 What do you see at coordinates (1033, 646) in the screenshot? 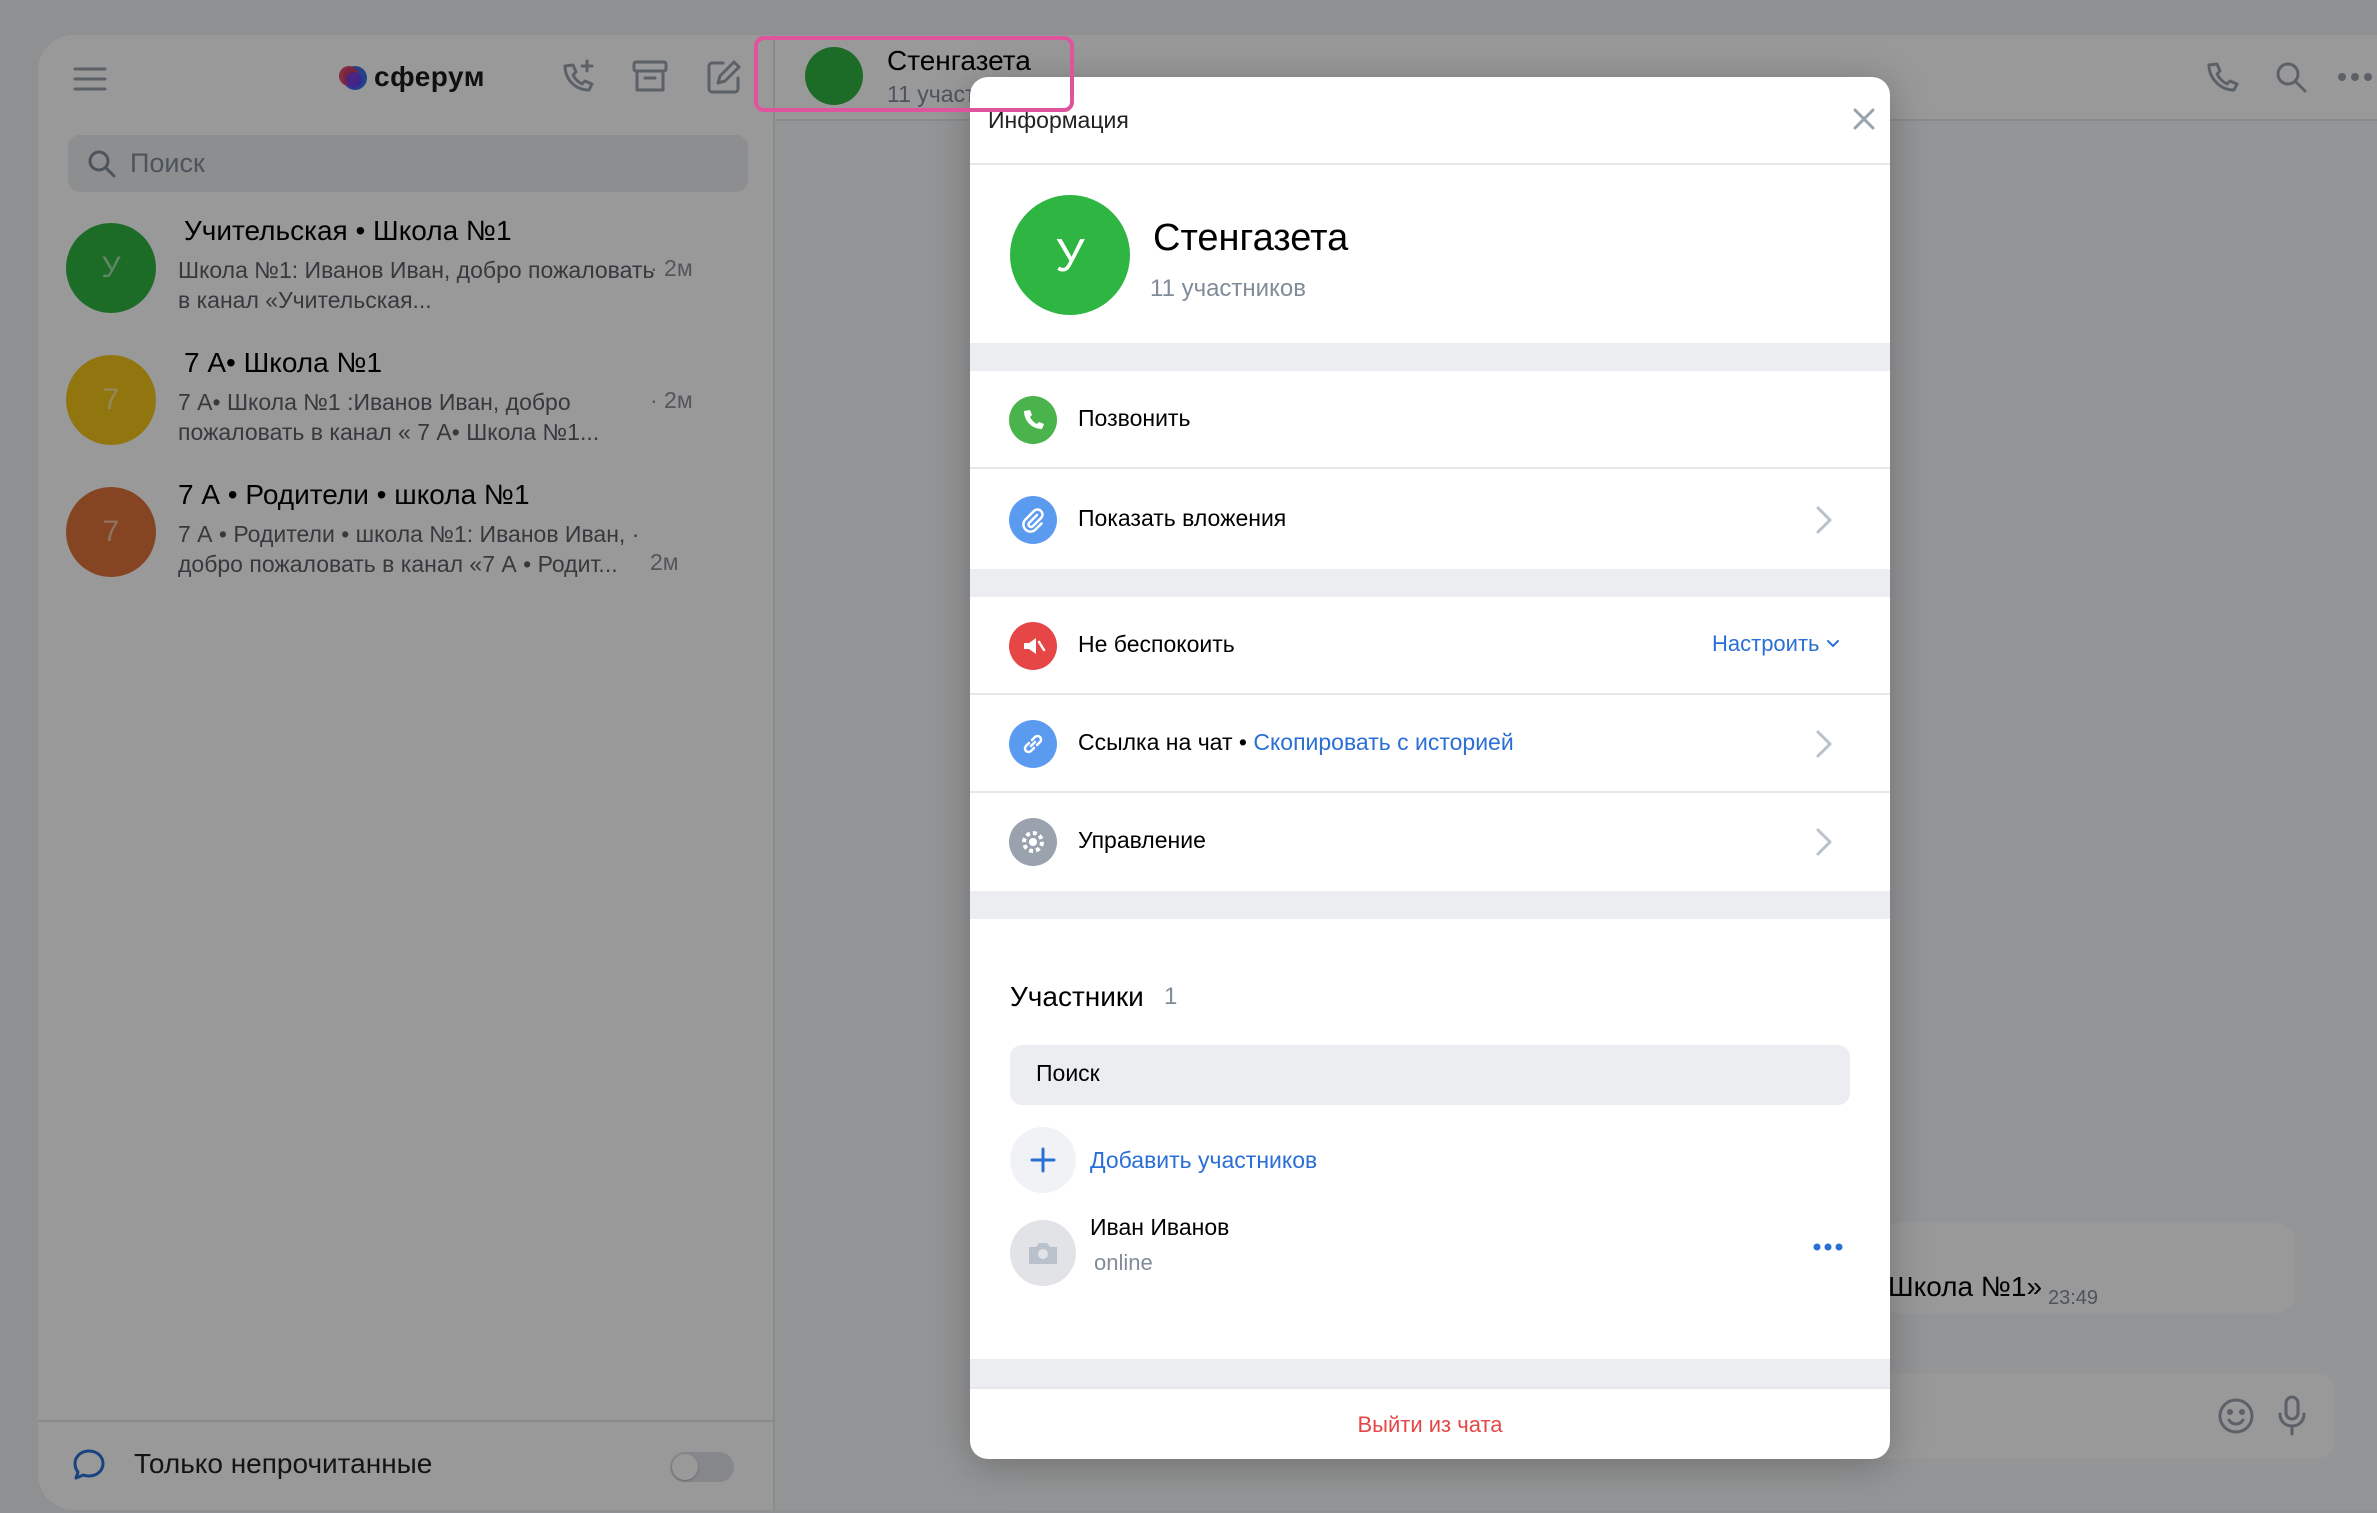
I see `mute-icon` at bounding box center [1033, 646].